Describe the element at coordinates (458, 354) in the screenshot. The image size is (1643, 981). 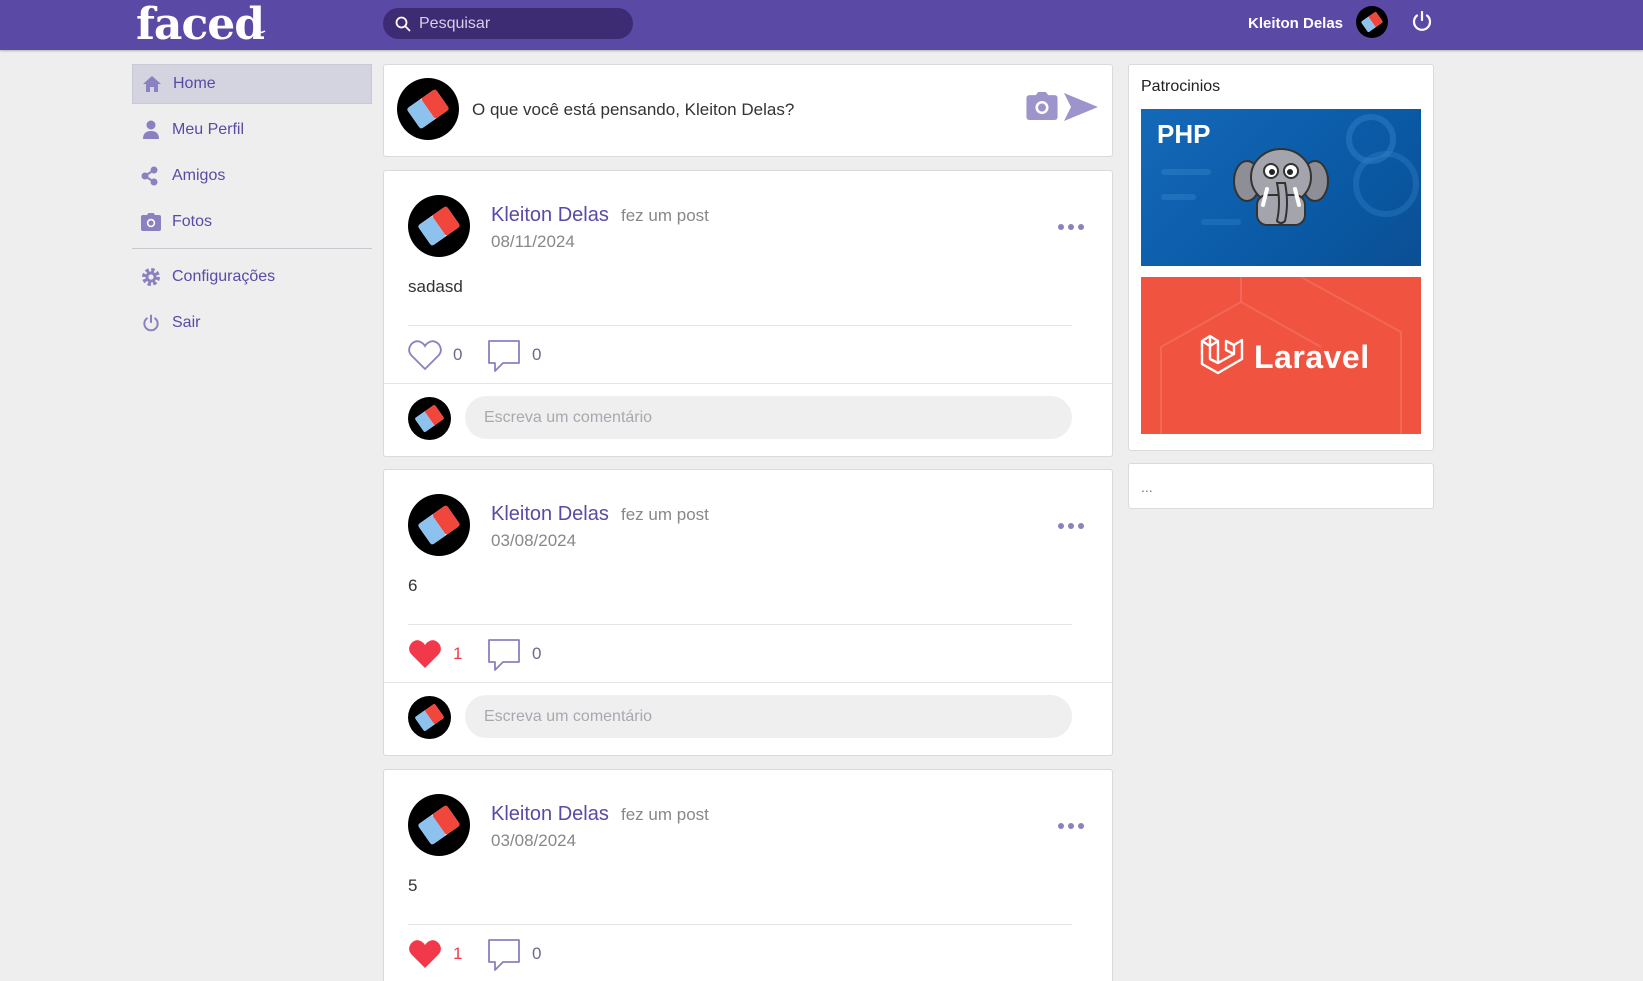
I see `like-count: 0` at that location.